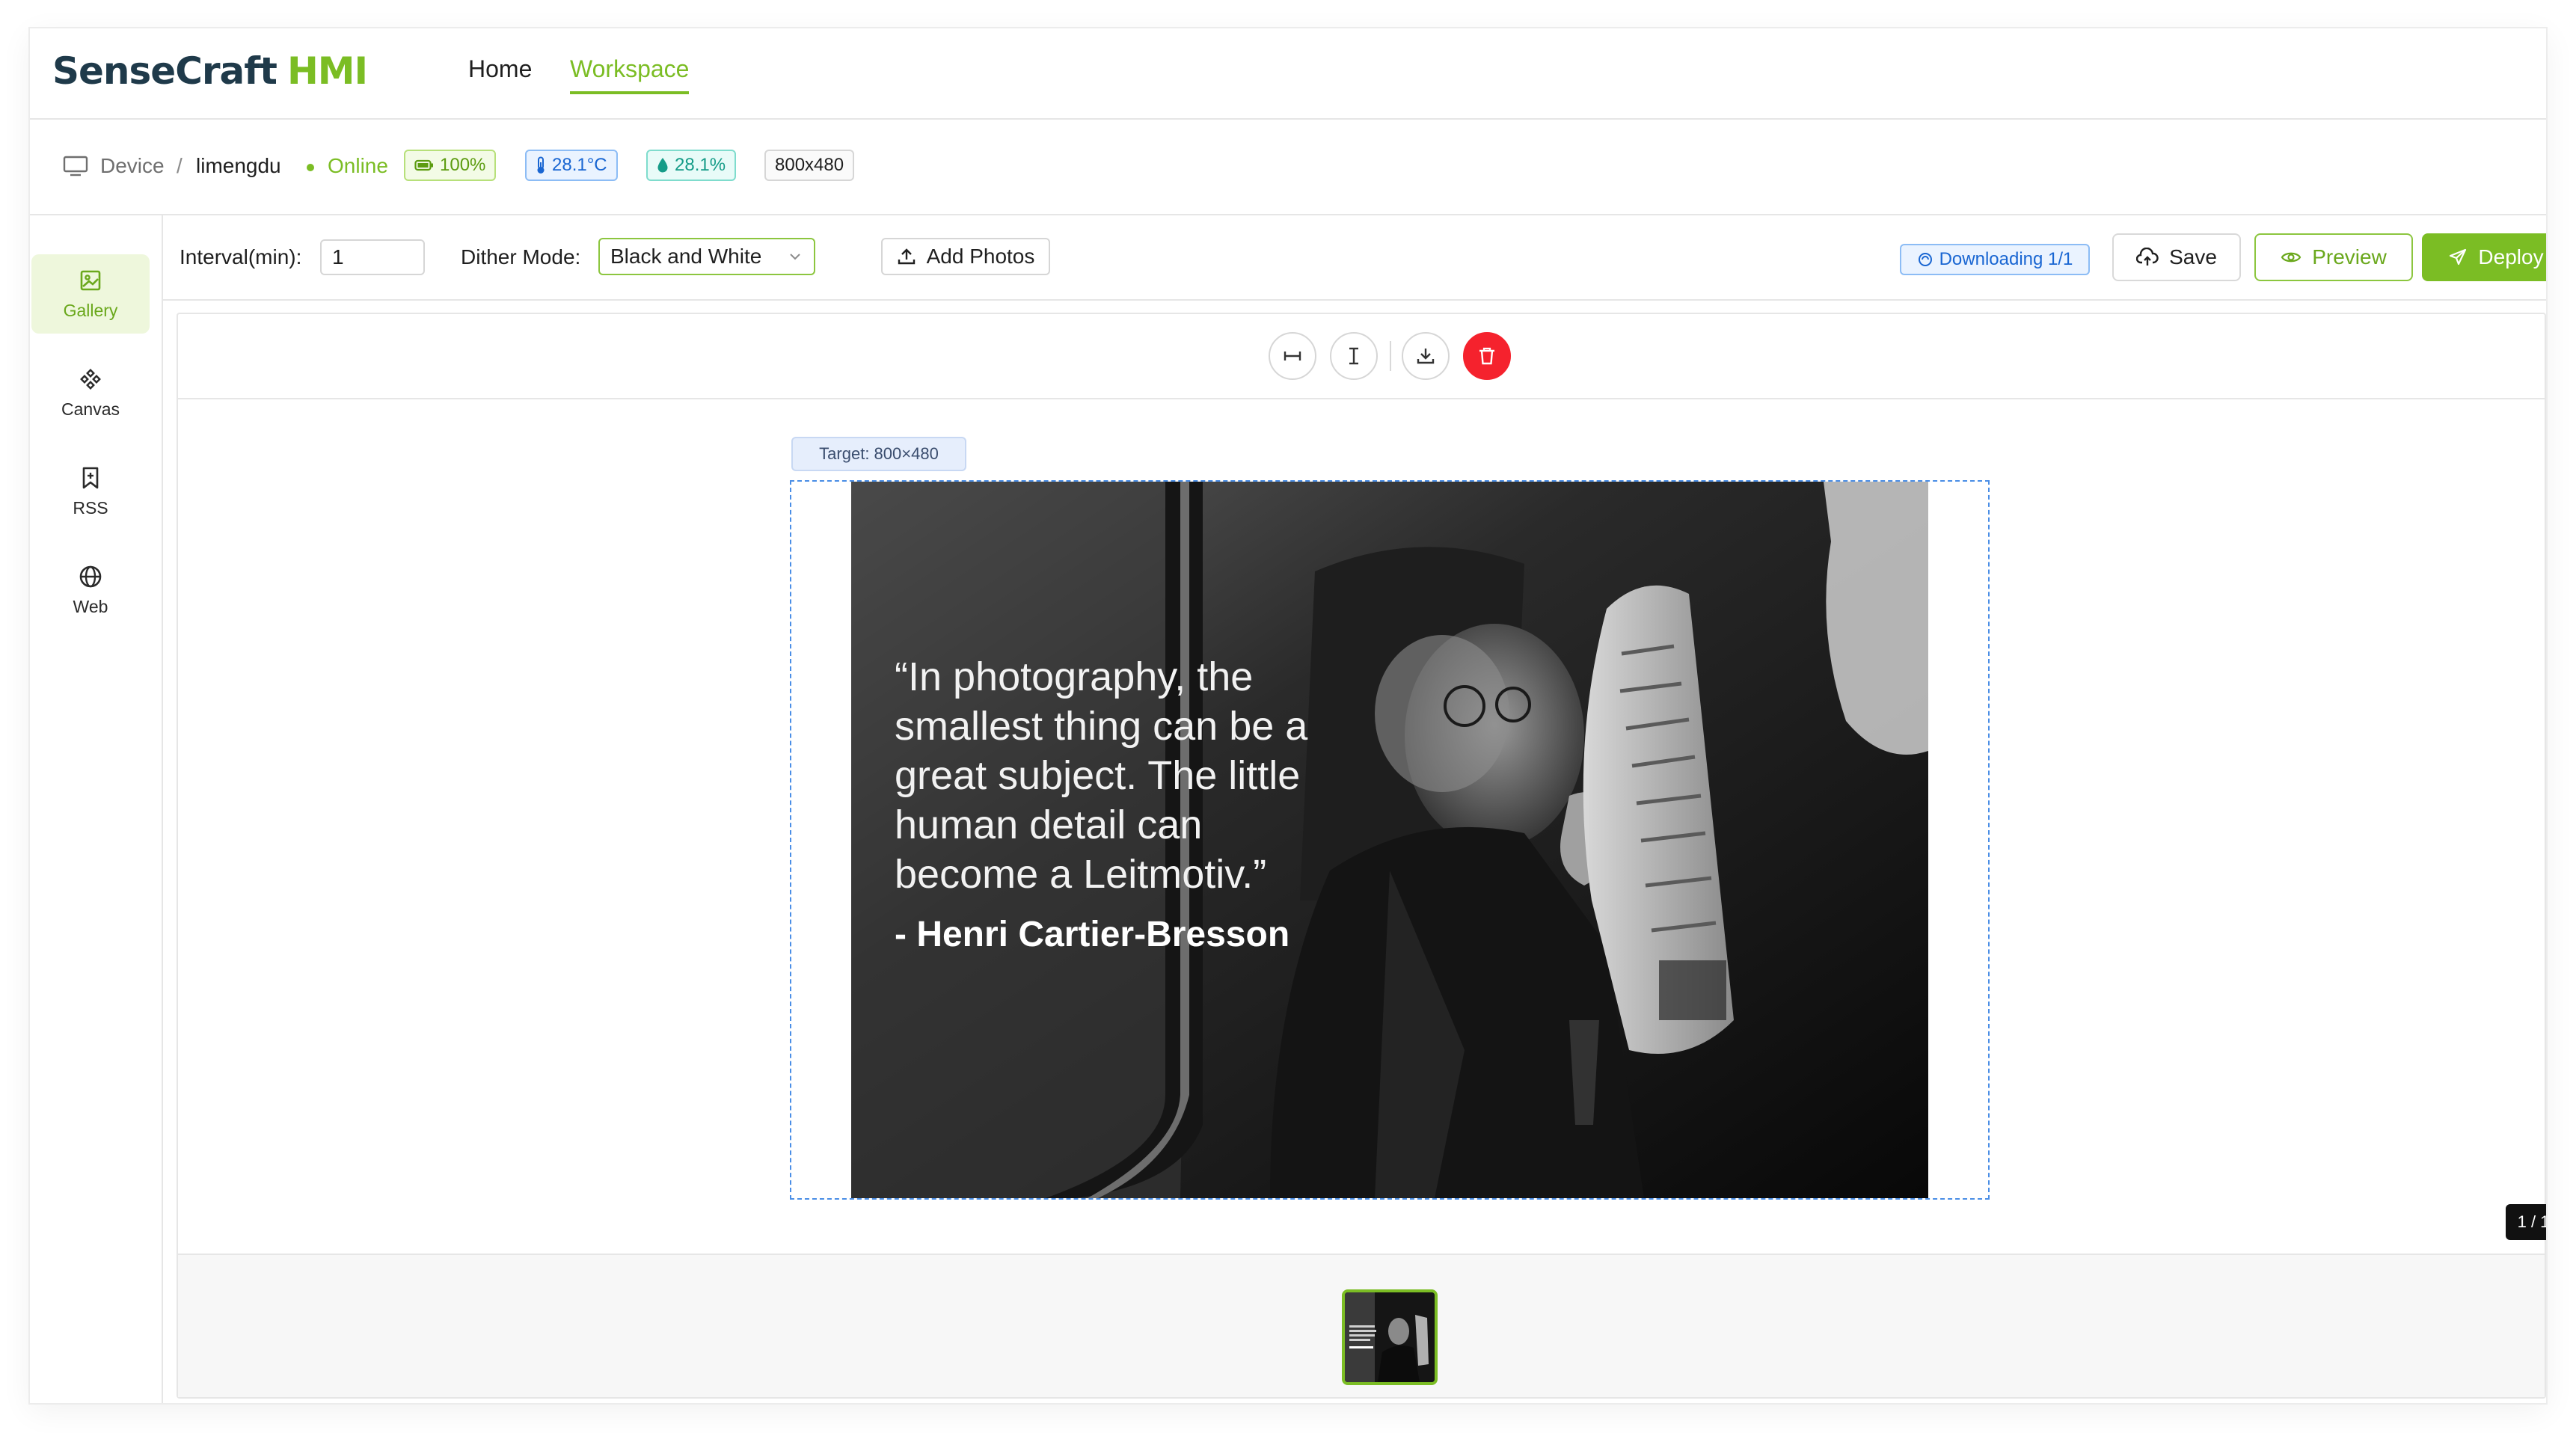 Image resolution: width=2576 pixels, height=1433 pixels. I want to click on download-status-label: Downloading 1/1, so click(2006, 259).